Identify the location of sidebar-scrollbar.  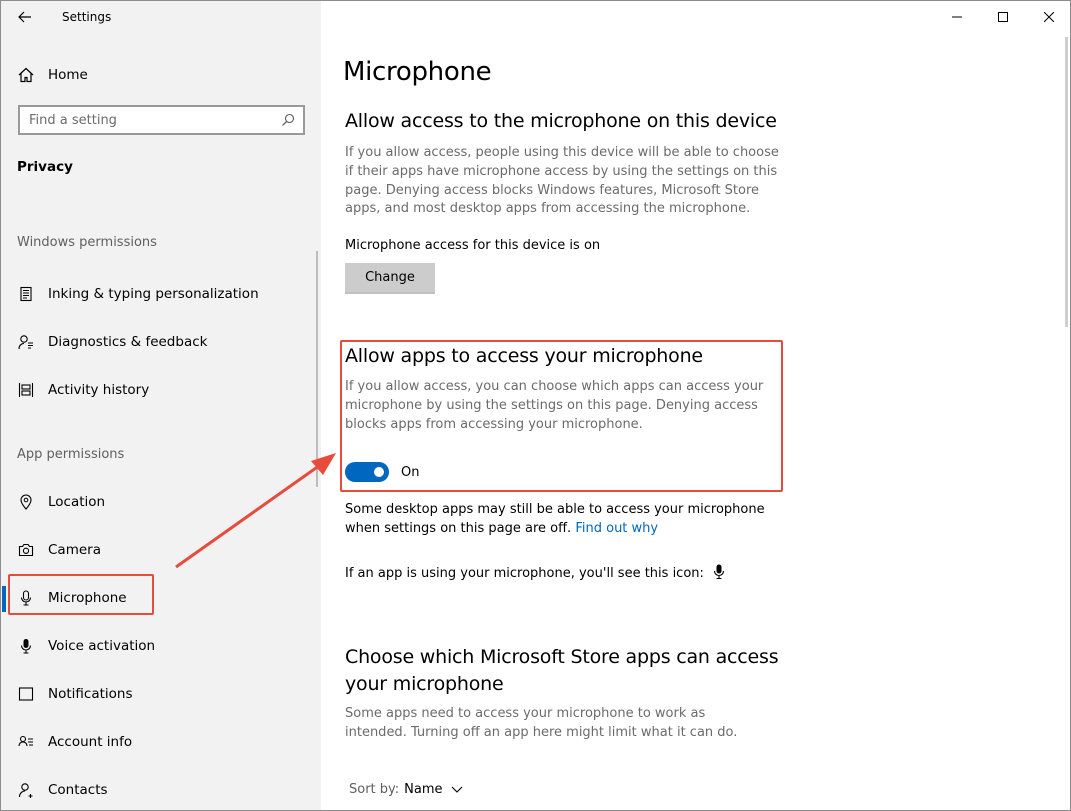
(317, 369).